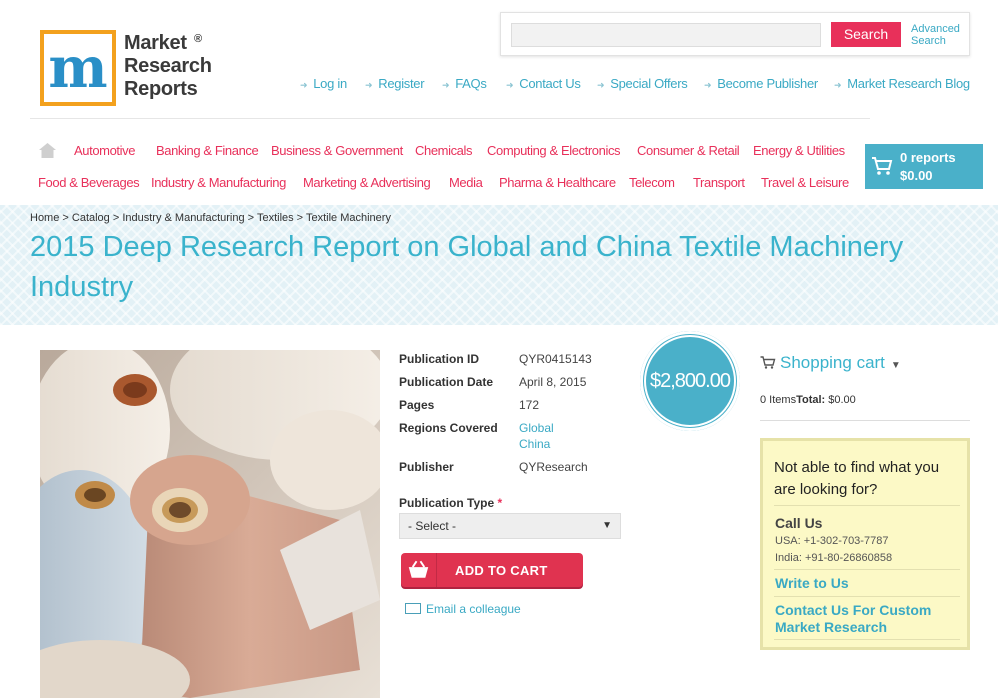 The image size is (998, 698). I want to click on search-input, so click(666, 35).